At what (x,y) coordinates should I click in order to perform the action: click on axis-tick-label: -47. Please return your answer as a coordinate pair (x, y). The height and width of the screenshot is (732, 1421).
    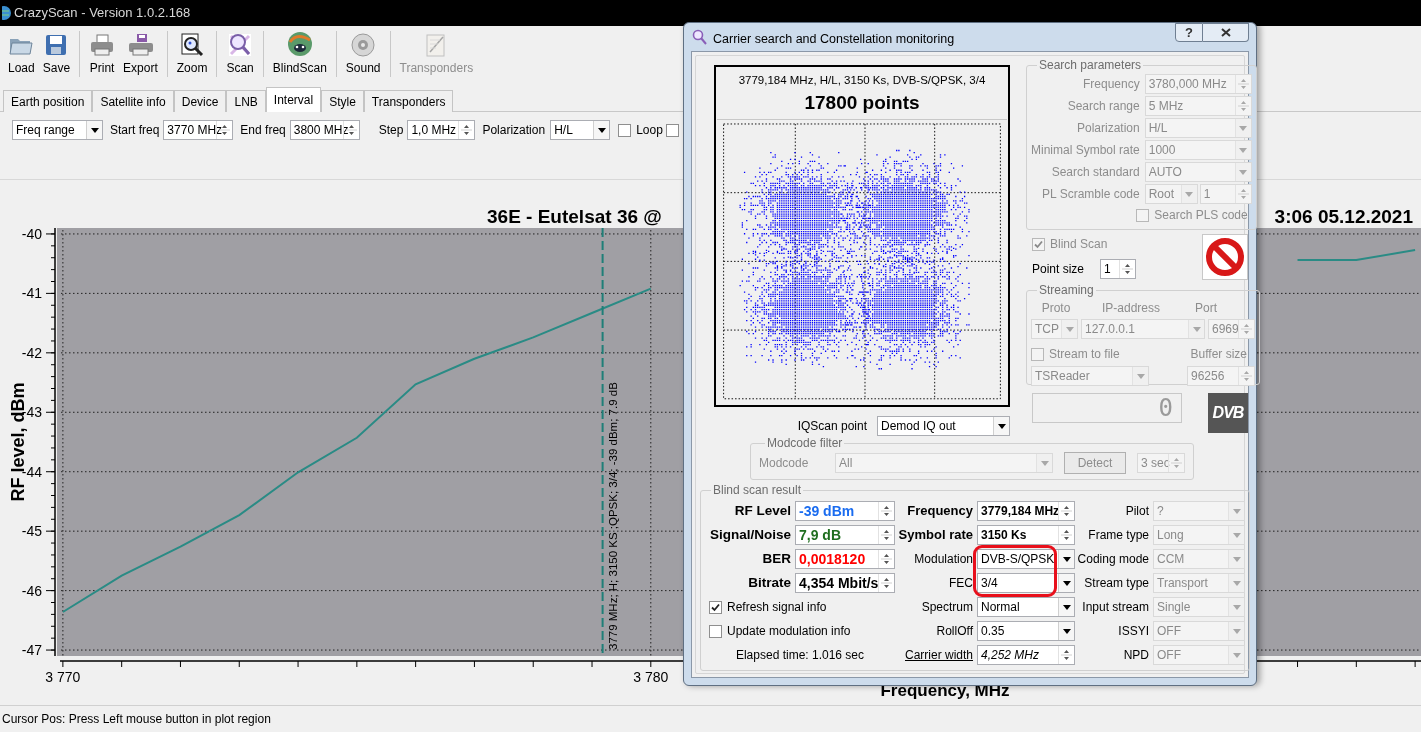
    Looking at the image, I should click on (31, 650).